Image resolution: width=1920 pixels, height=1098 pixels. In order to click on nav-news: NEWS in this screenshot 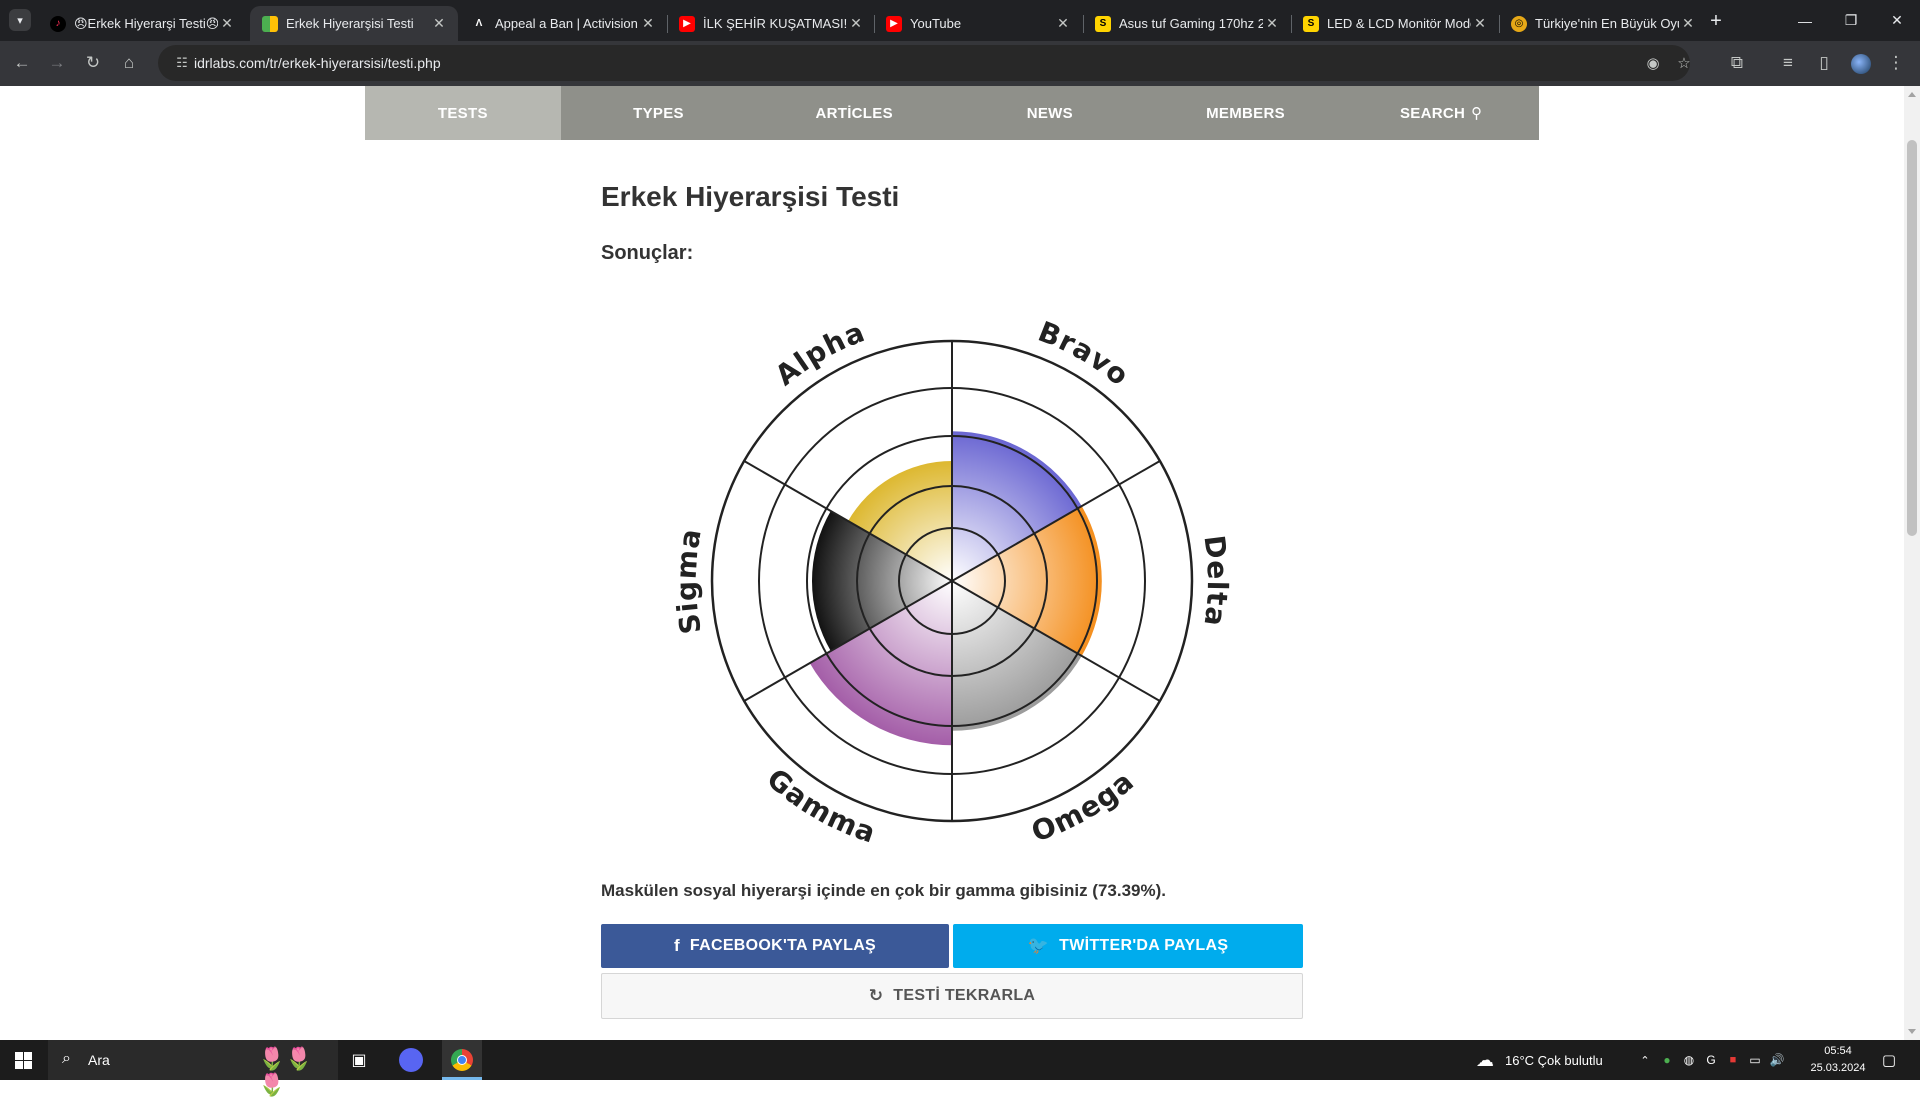, I will do `click(1050, 113)`.